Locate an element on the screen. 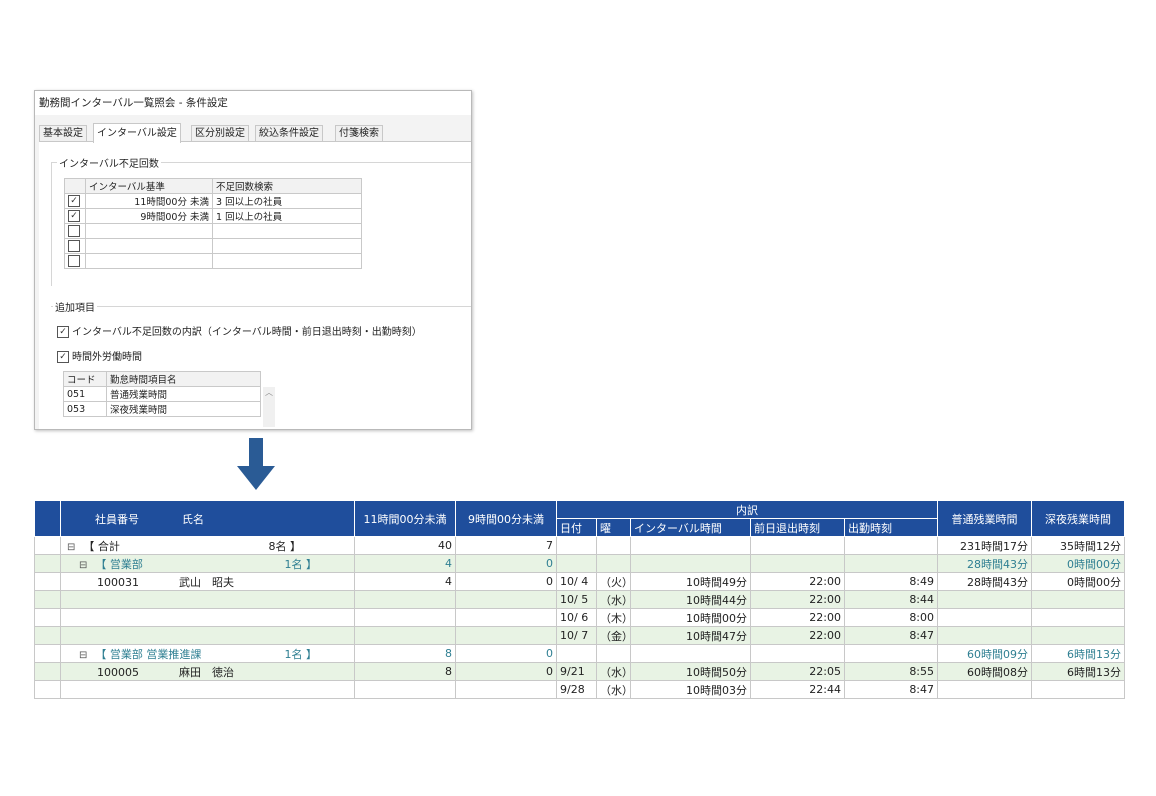 Image resolution: width=1156 pixels, height=796 pixels. shortage-search-cell: 3 回以上の社員 is located at coordinates (287, 201).